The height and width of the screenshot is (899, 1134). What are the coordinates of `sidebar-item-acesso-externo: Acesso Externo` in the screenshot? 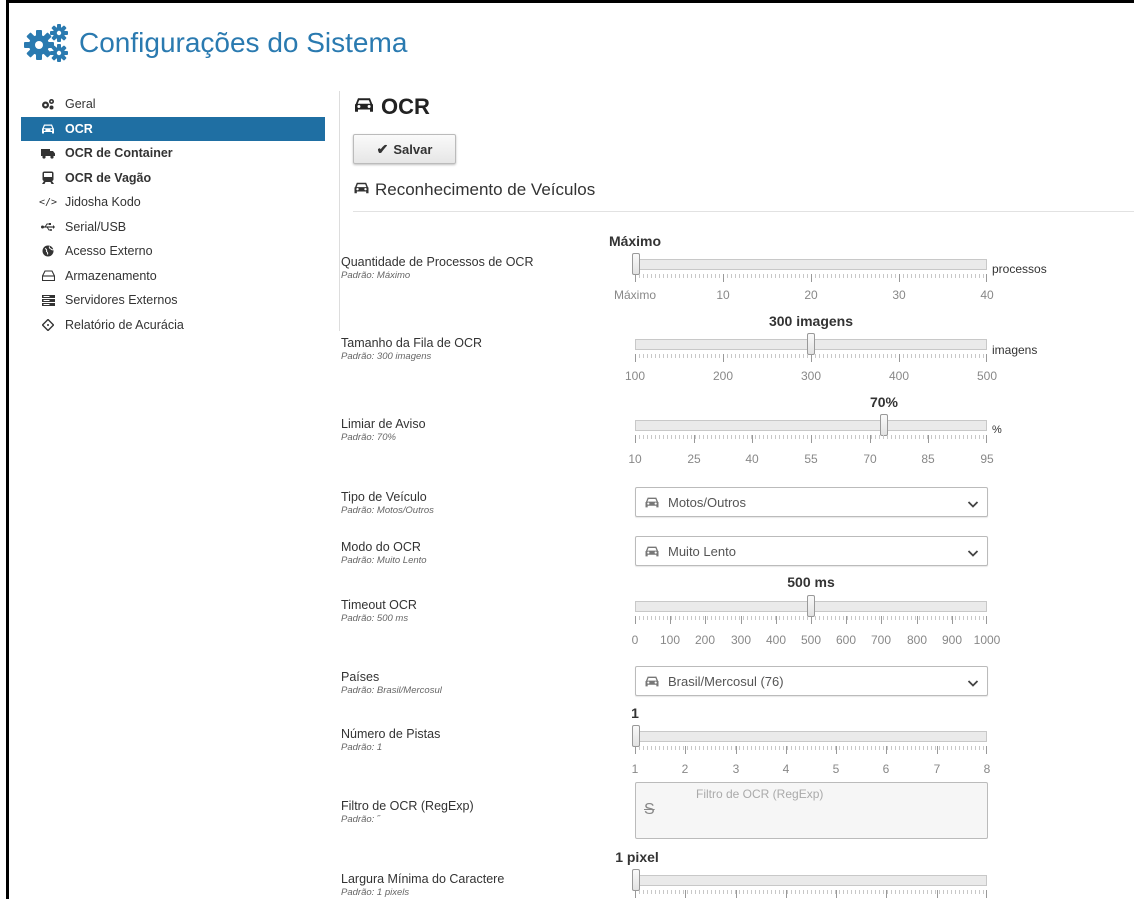 It's located at (173, 251).